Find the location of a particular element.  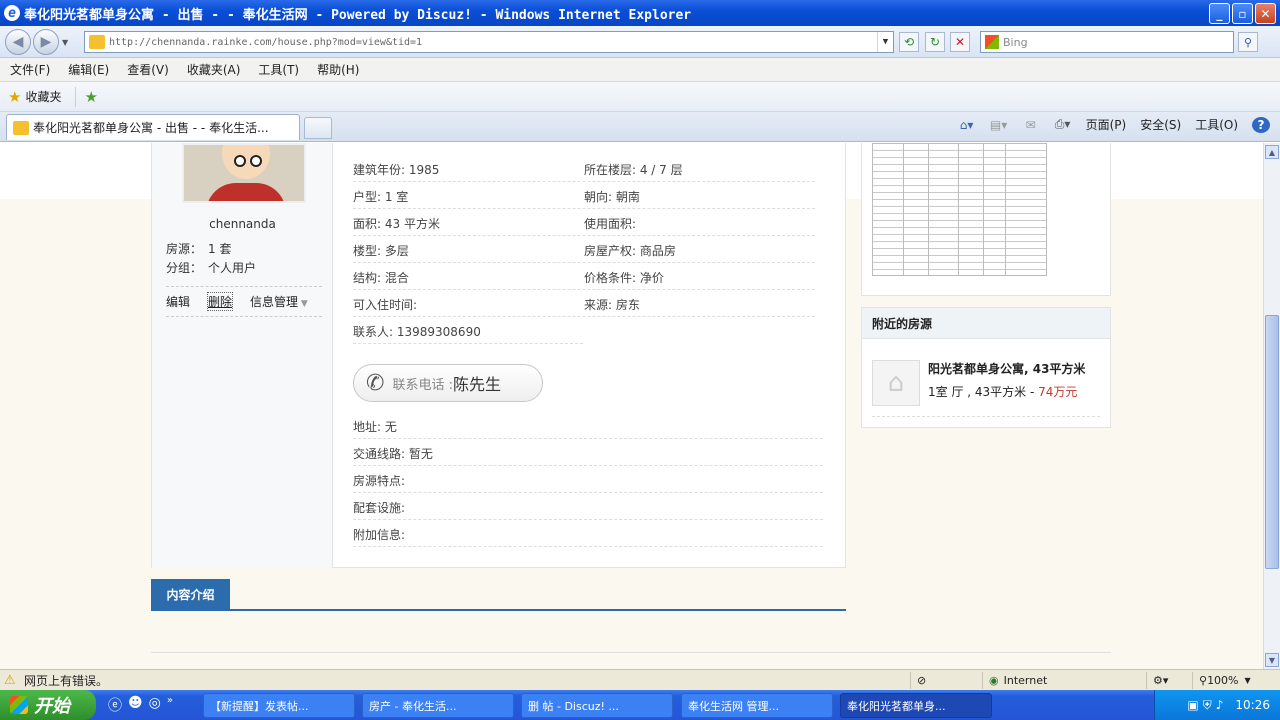

favorites-star-icon: ★ is located at coordinates (14, 97).